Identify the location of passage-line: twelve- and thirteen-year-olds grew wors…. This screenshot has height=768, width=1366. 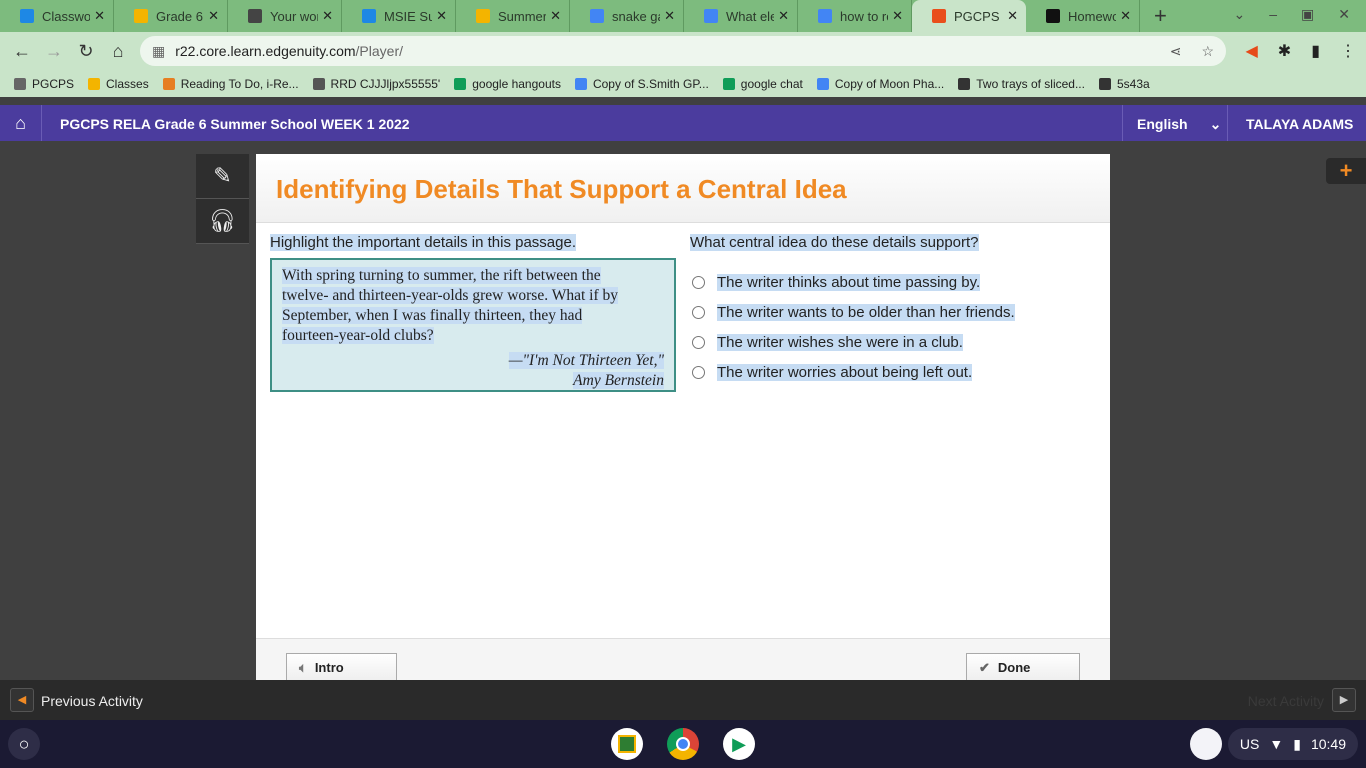
(450, 295).